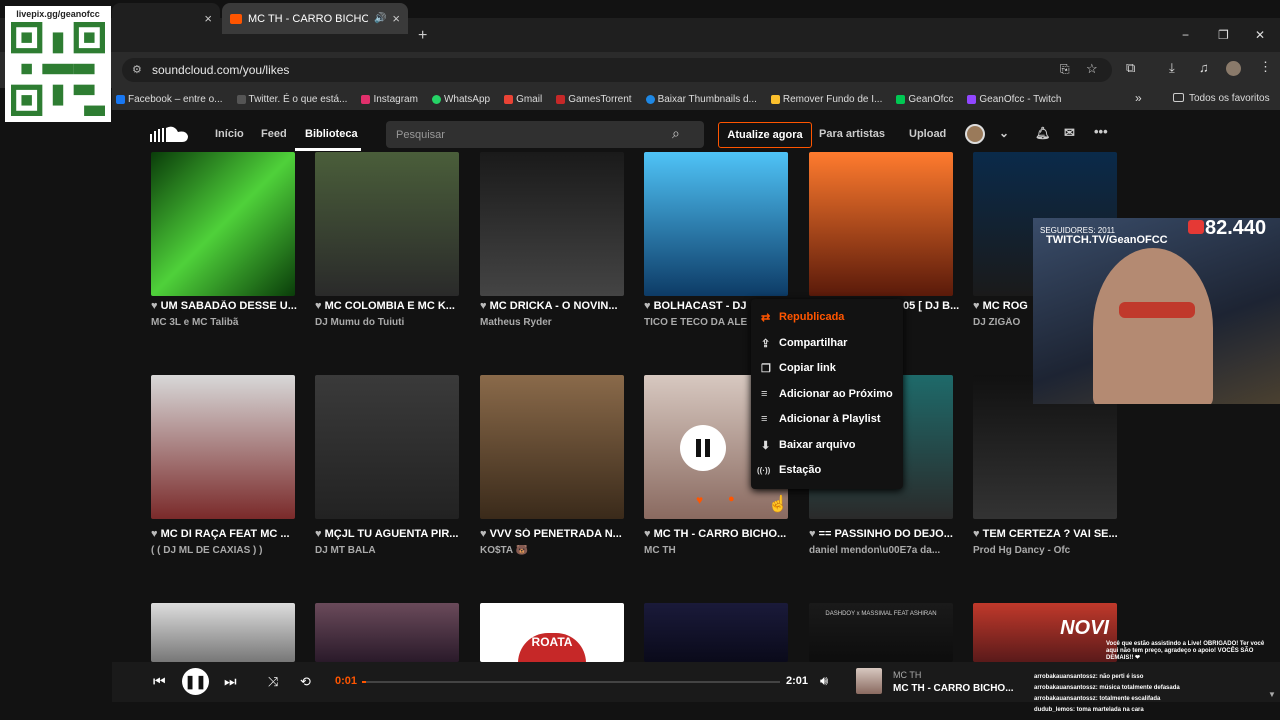 The height and width of the screenshot is (720, 1280). Describe the element at coordinates (229, 134) in the screenshot. I see `nav-home: Início` at that location.